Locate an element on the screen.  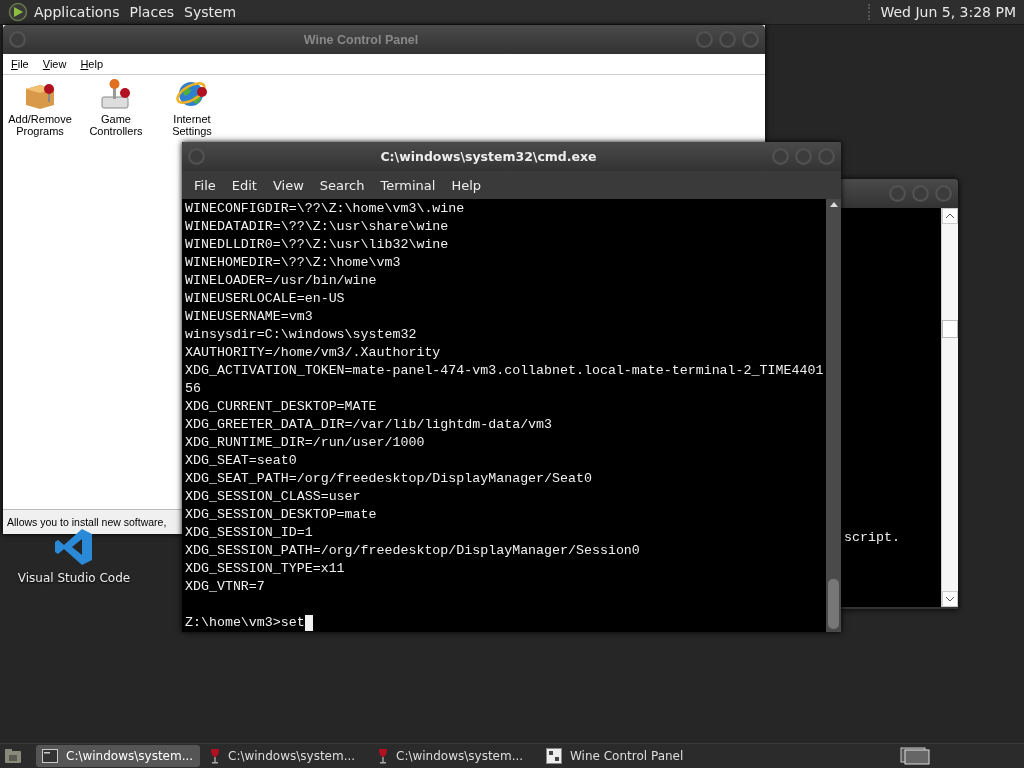
applet-label: Add/Remove Programs is located at coordinates (40, 125).